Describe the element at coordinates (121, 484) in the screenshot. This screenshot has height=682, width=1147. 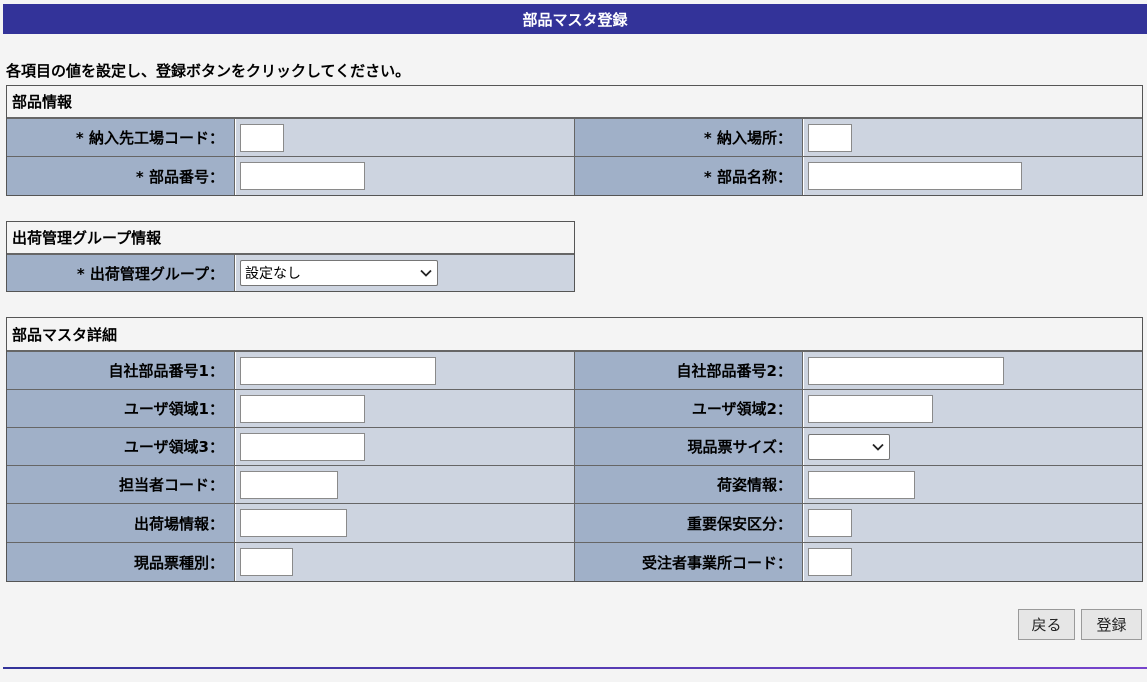
I see `field-label: 担当者コード：` at that location.